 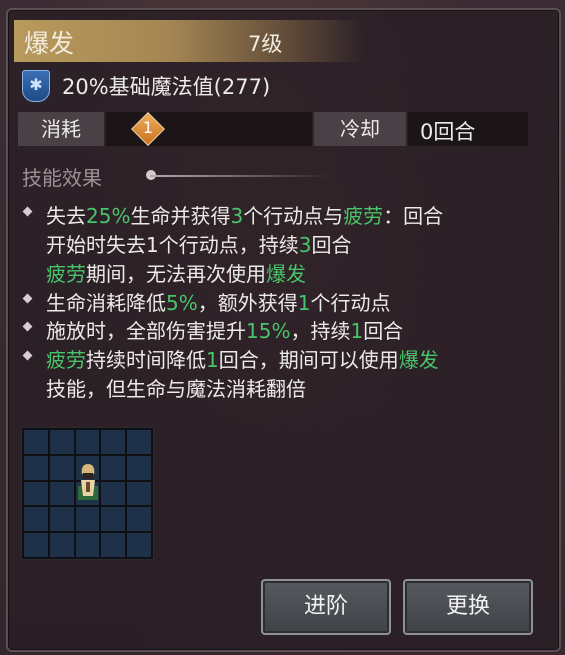 What do you see at coordinates (468, 607) in the screenshot?
I see `swap-button: 更换` at bounding box center [468, 607].